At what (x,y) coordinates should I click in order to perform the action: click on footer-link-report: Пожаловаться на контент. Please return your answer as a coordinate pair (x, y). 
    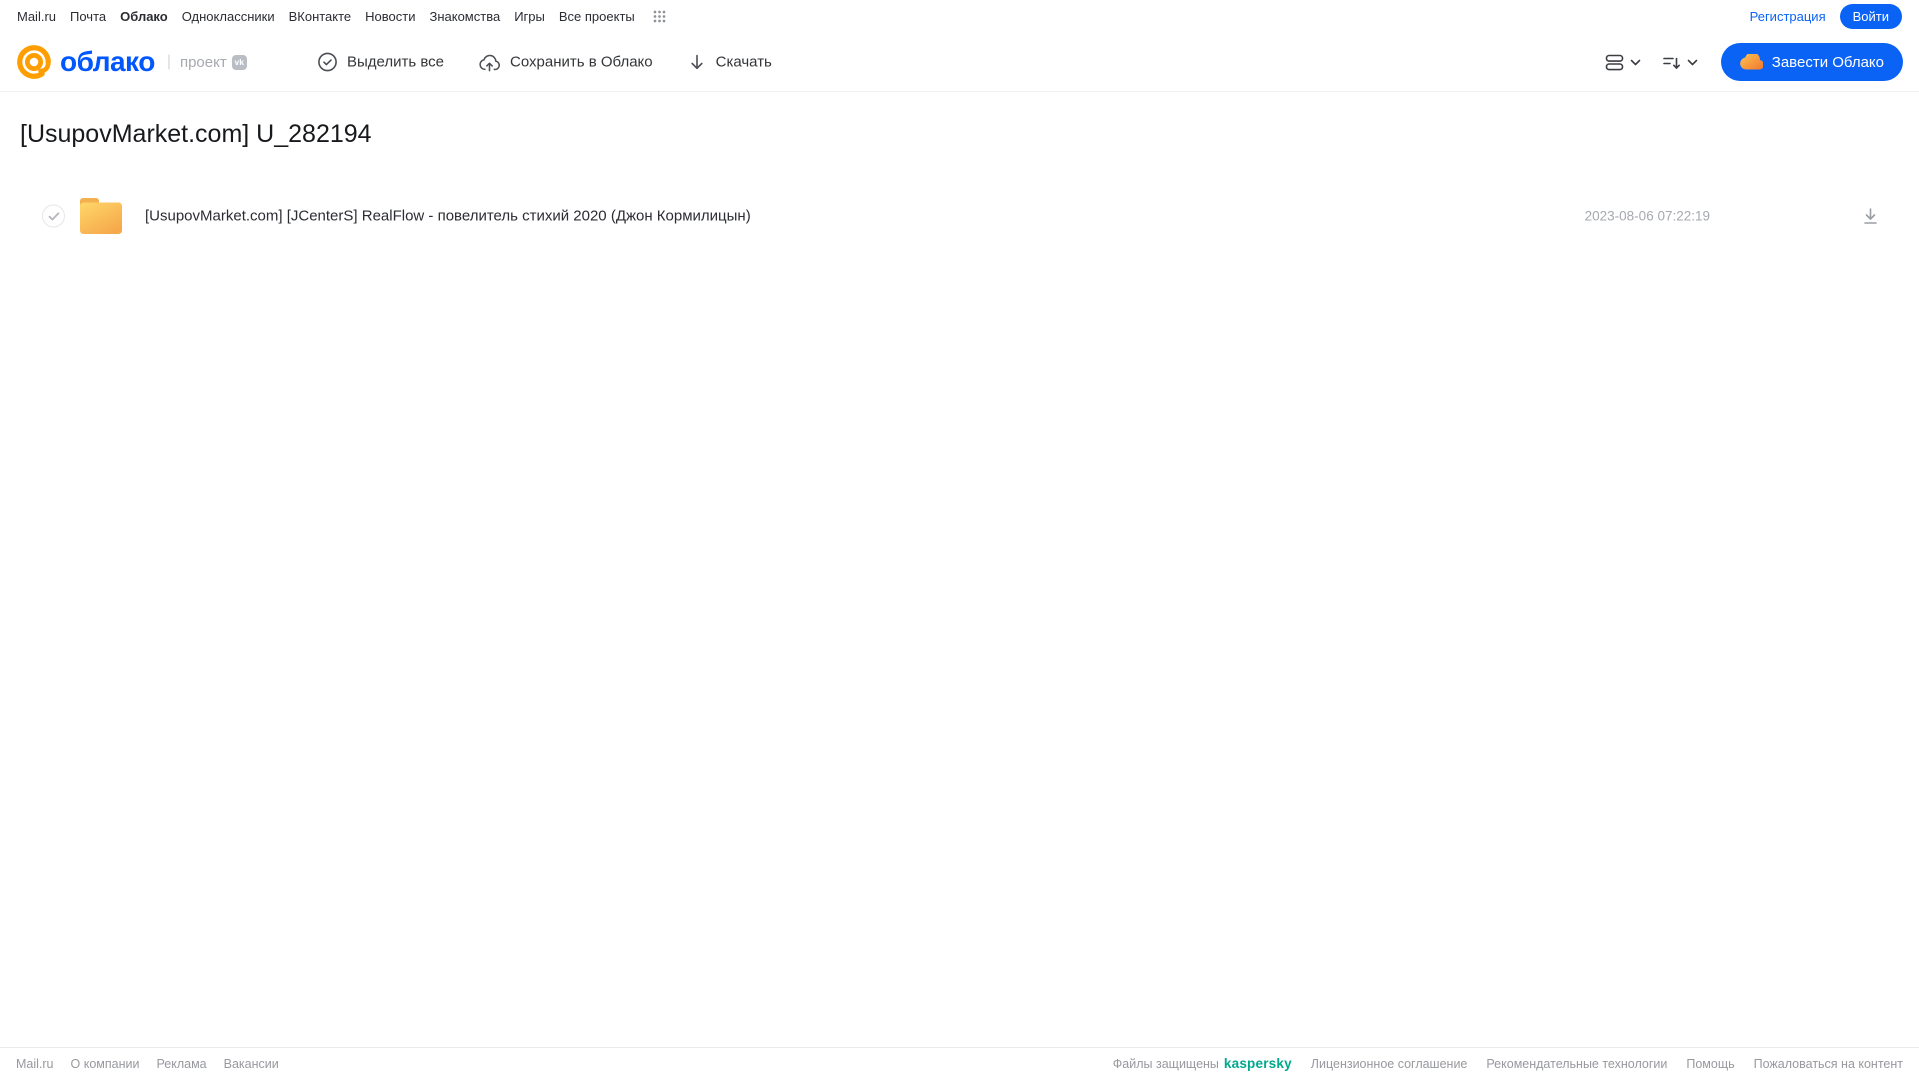
    Looking at the image, I should click on (1828, 1064).